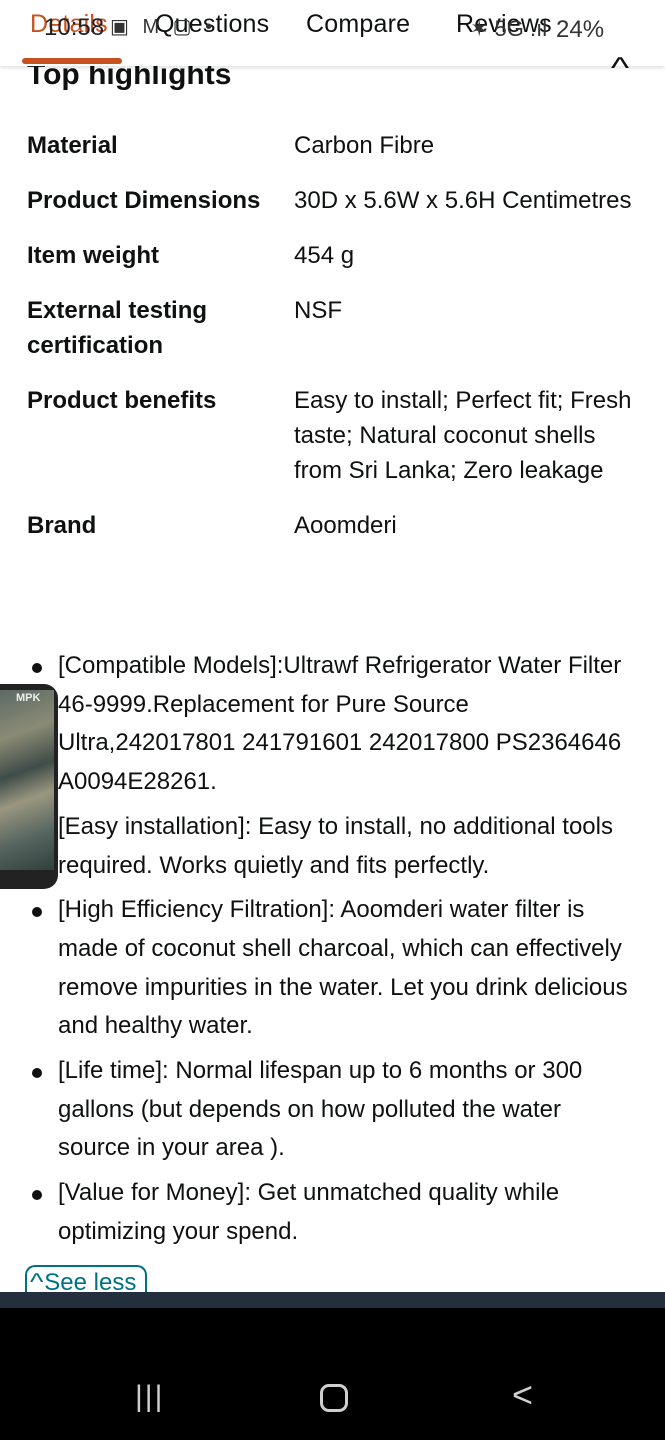 This screenshot has width=665, height=1440. I want to click on spec-value: 454 g, so click(324, 255).